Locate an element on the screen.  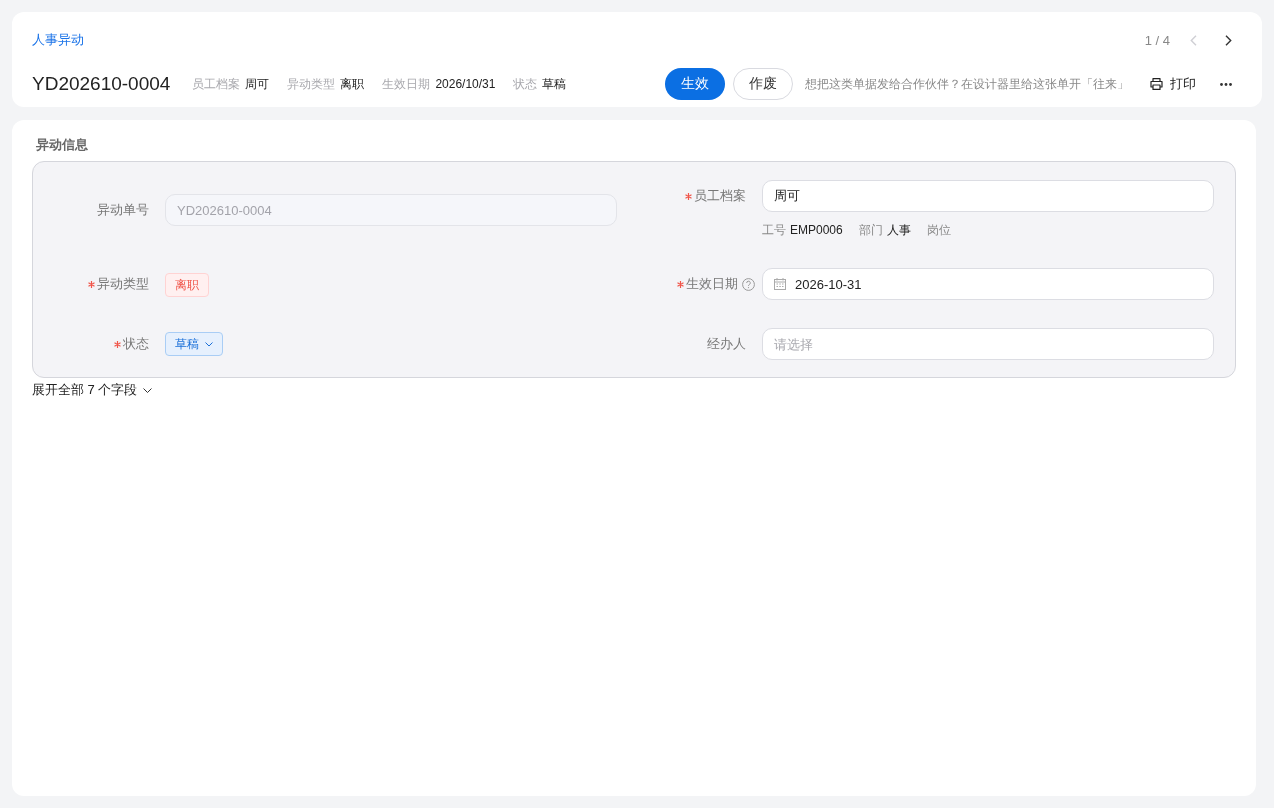
field-label: 员工档案 is located at coordinates (720, 196).